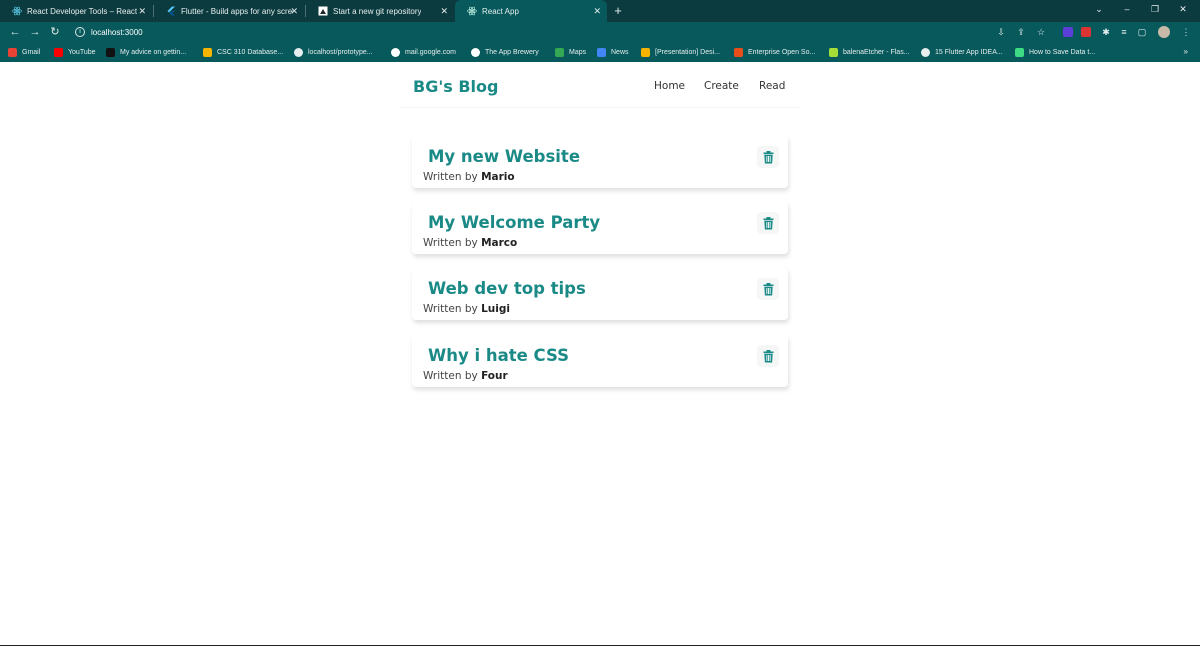  What do you see at coordinates (171, 11) in the screenshot?
I see `flutter-icon` at bounding box center [171, 11].